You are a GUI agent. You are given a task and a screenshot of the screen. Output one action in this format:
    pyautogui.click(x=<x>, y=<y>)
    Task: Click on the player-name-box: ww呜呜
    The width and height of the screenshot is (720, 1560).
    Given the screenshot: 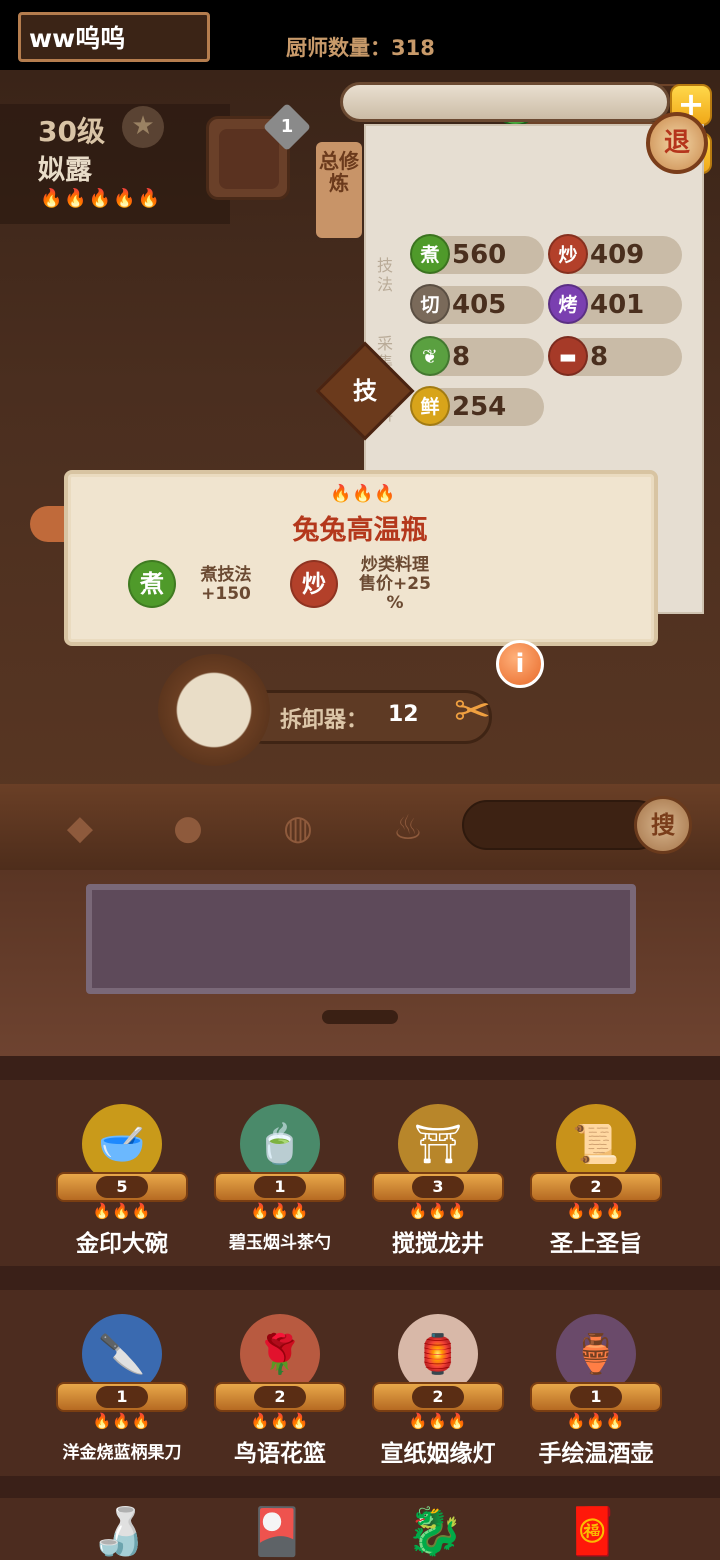 What is the action you would take?
    pyautogui.click(x=114, y=37)
    